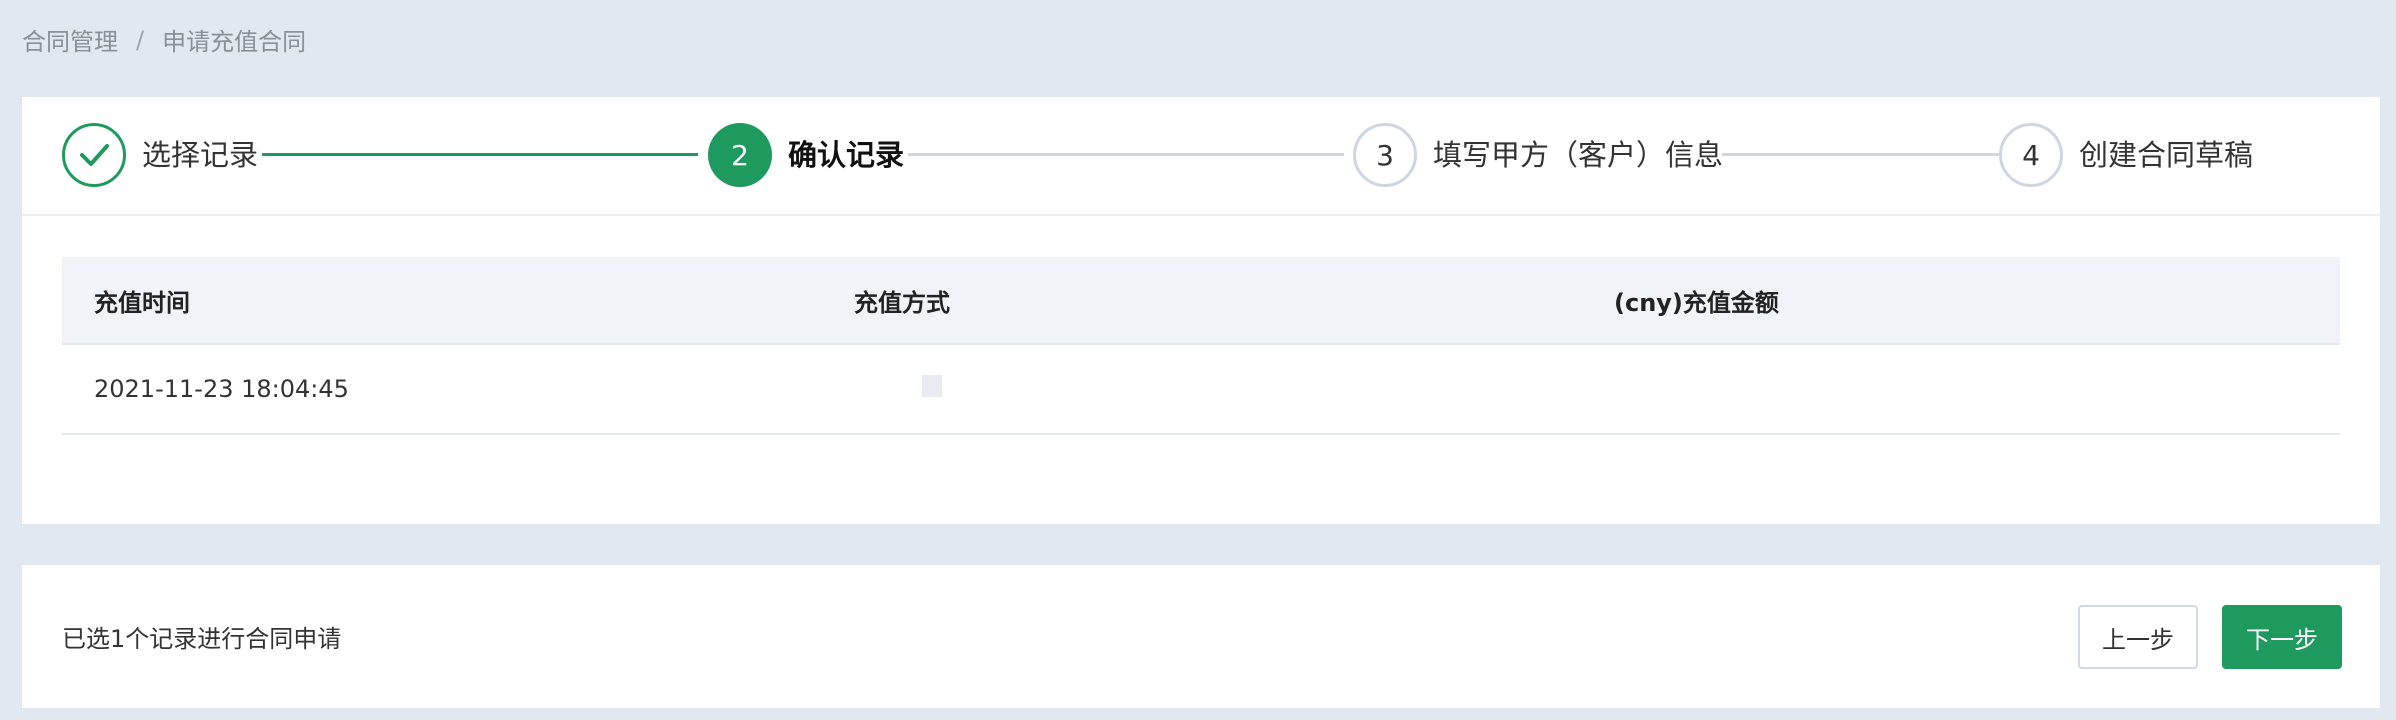 This screenshot has width=2396, height=720. What do you see at coordinates (200, 155) in the screenshot?
I see `step-1-label: 选择记录` at bounding box center [200, 155].